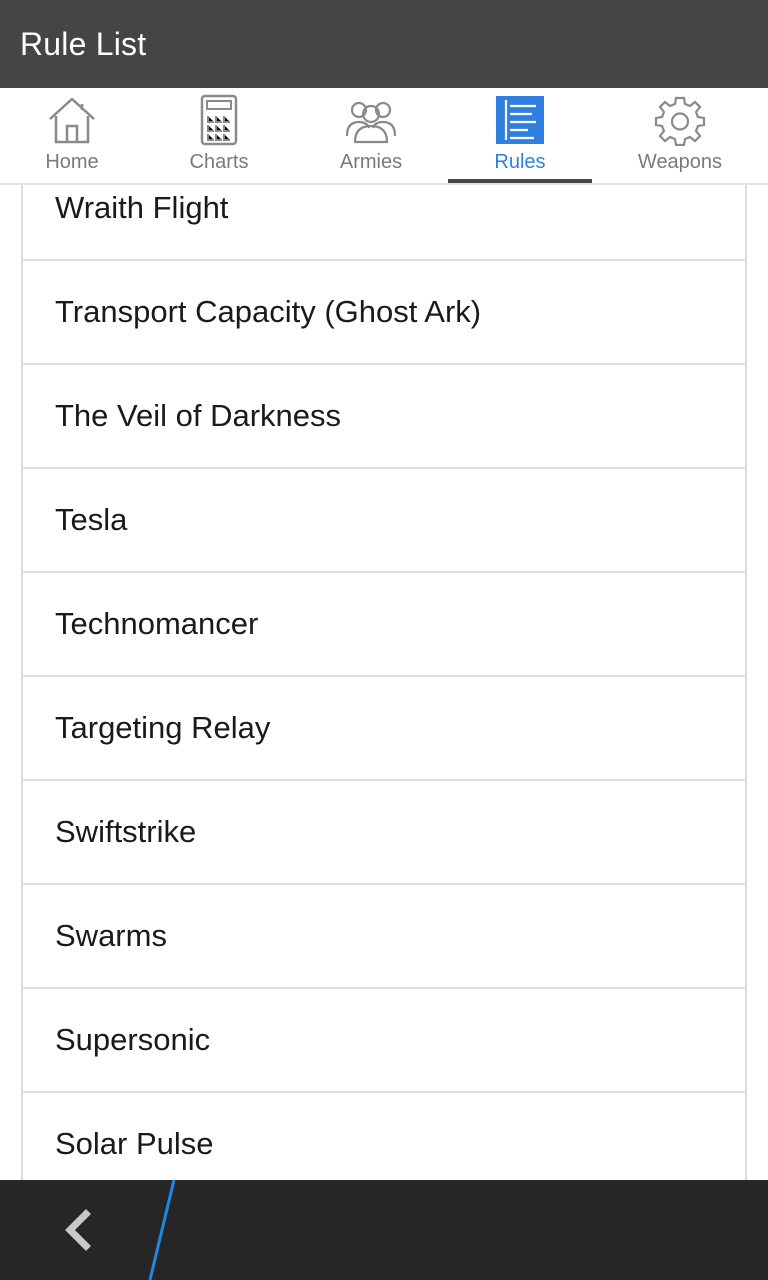 The height and width of the screenshot is (1280, 768). I want to click on list-item: Wraith Flight, so click(384, 223).